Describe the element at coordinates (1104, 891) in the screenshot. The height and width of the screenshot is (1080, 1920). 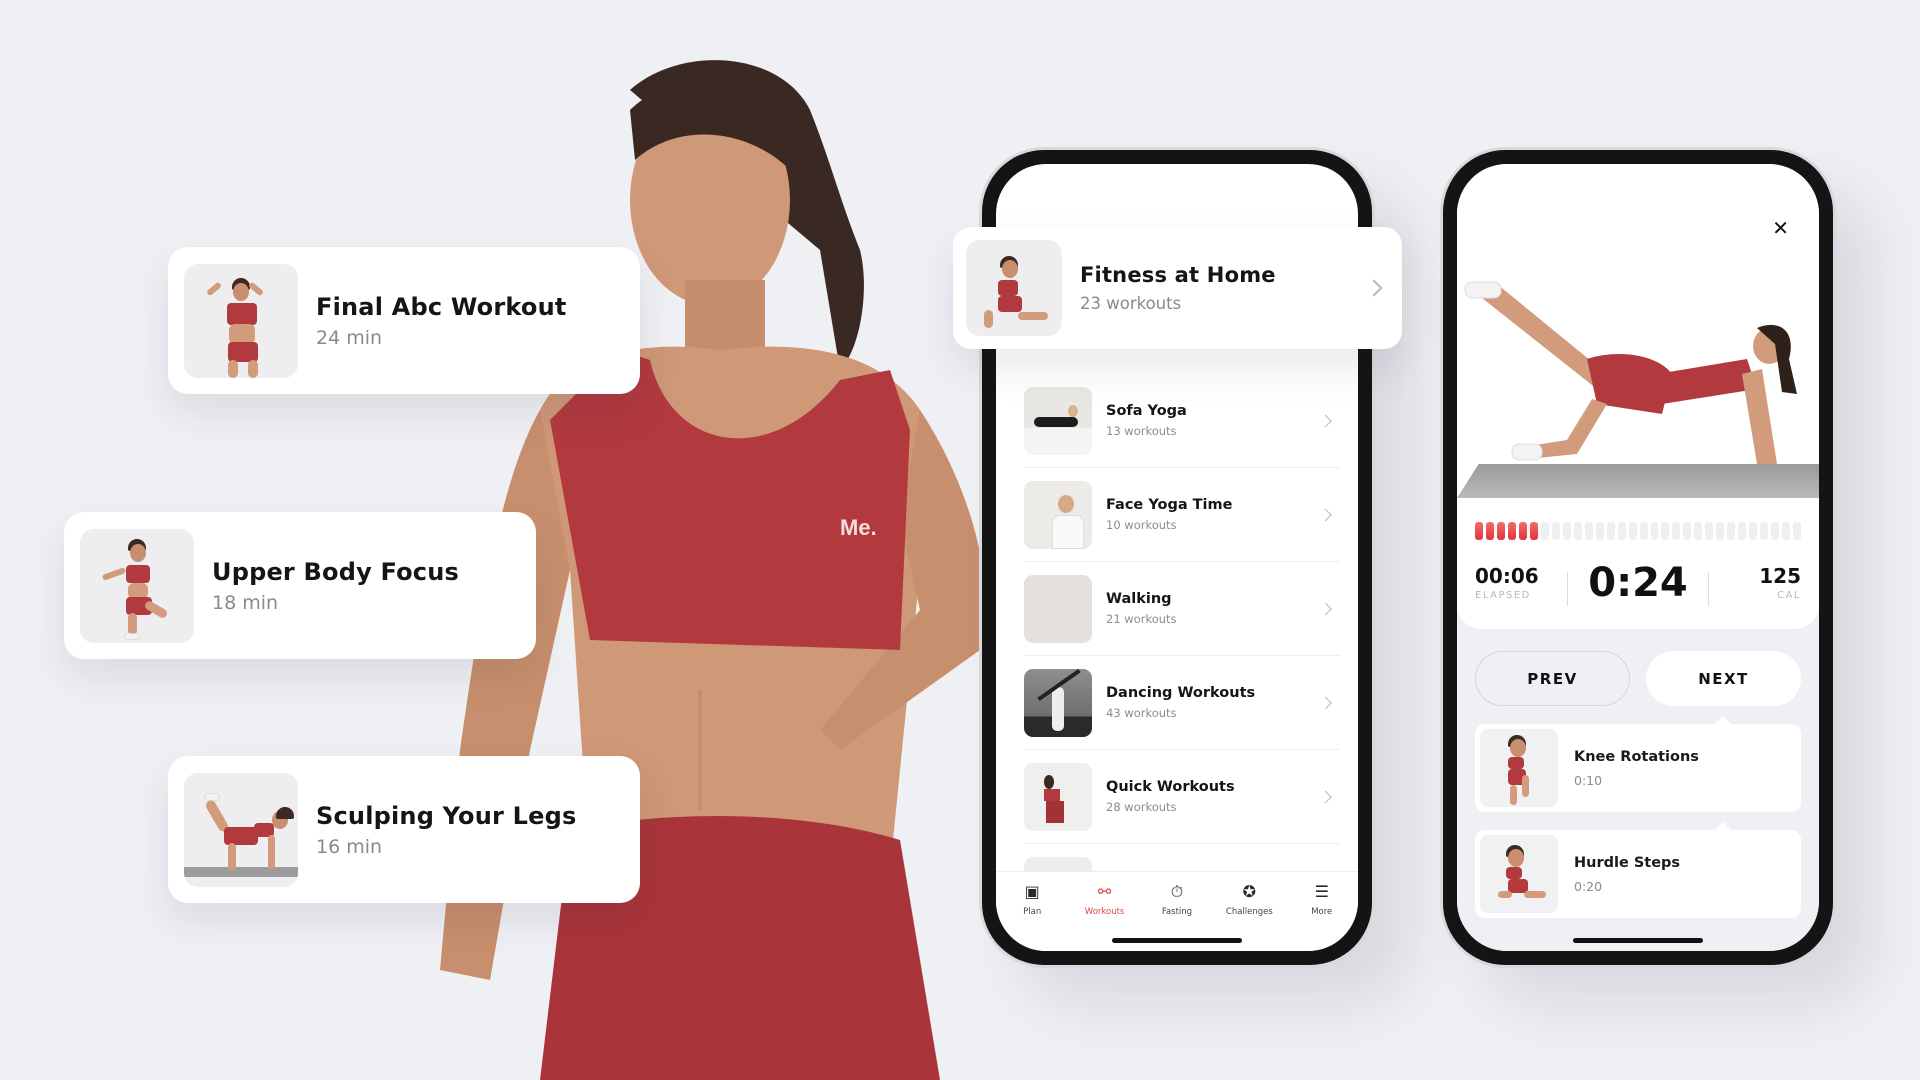
I see `dumbbell-icon: ⚯` at that location.